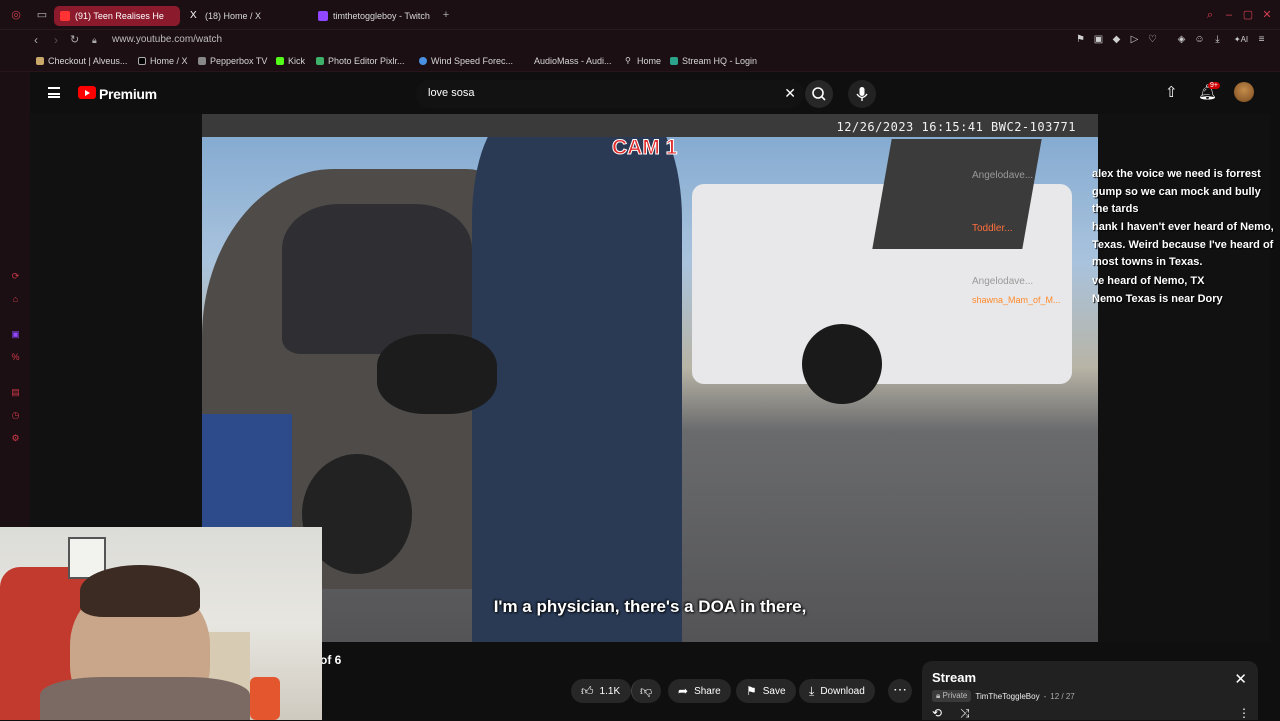  Describe the element at coordinates (842, 364) in the screenshot. I see `truck-wheel-shape` at that location.